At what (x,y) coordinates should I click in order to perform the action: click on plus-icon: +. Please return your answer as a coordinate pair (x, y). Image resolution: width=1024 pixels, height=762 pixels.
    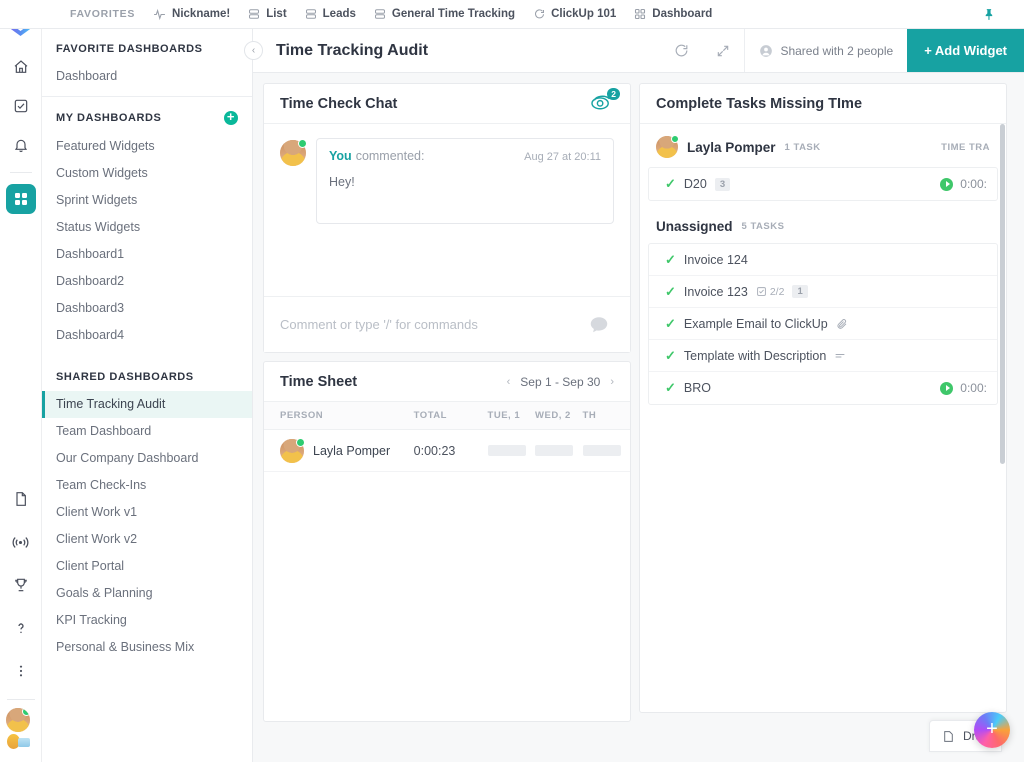
    Looking at the image, I should click on (231, 117).